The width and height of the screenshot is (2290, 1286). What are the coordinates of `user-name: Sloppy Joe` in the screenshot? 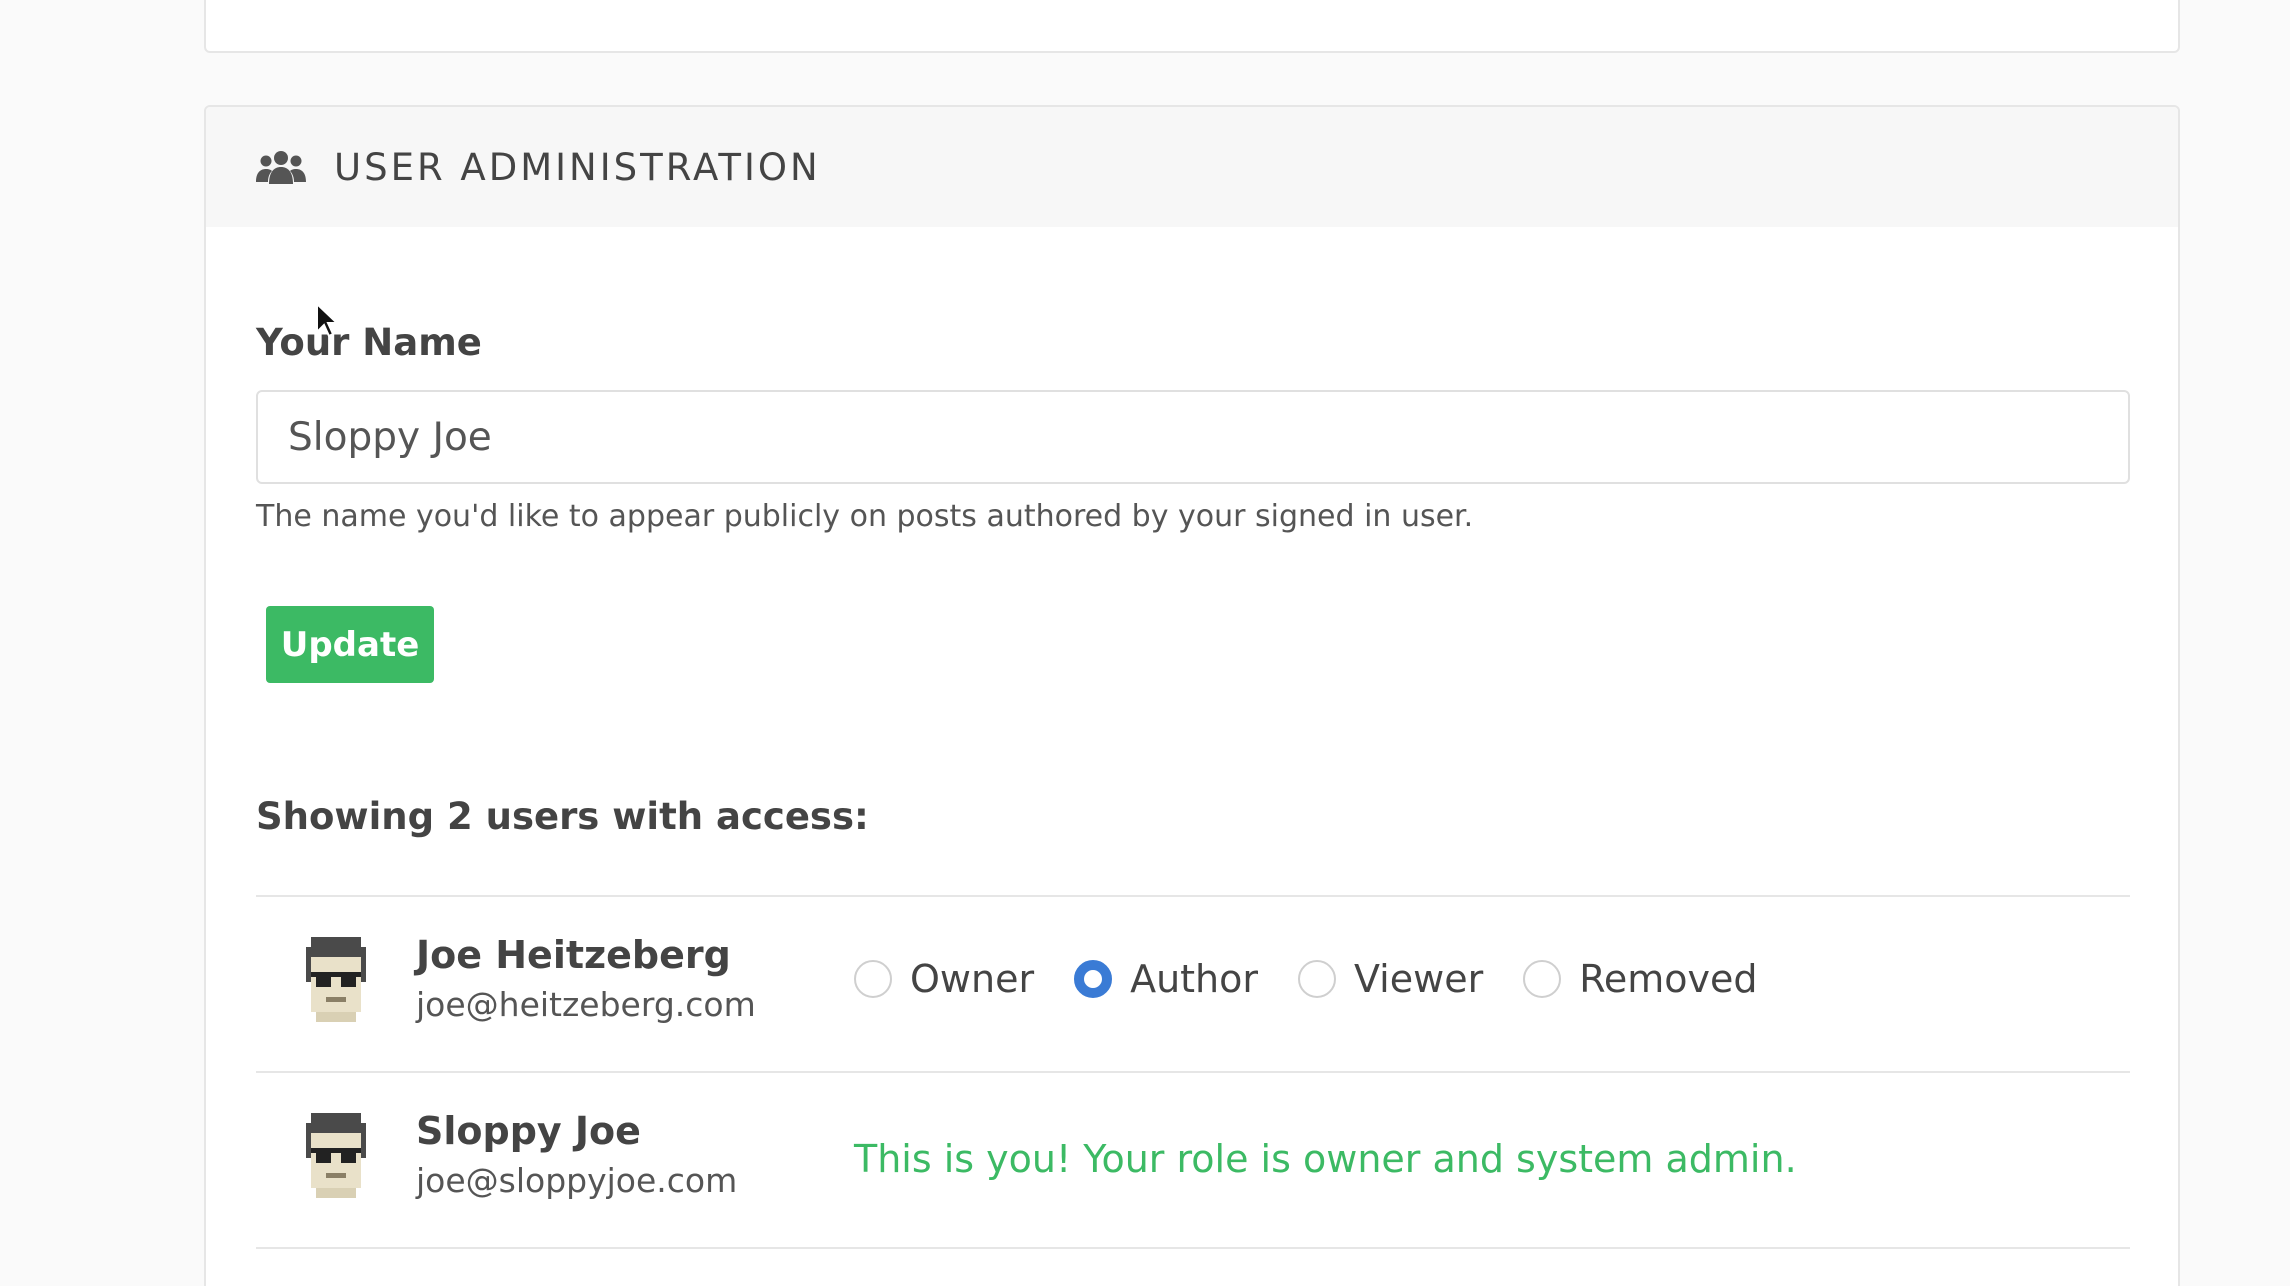 It's located at (528, 1131).